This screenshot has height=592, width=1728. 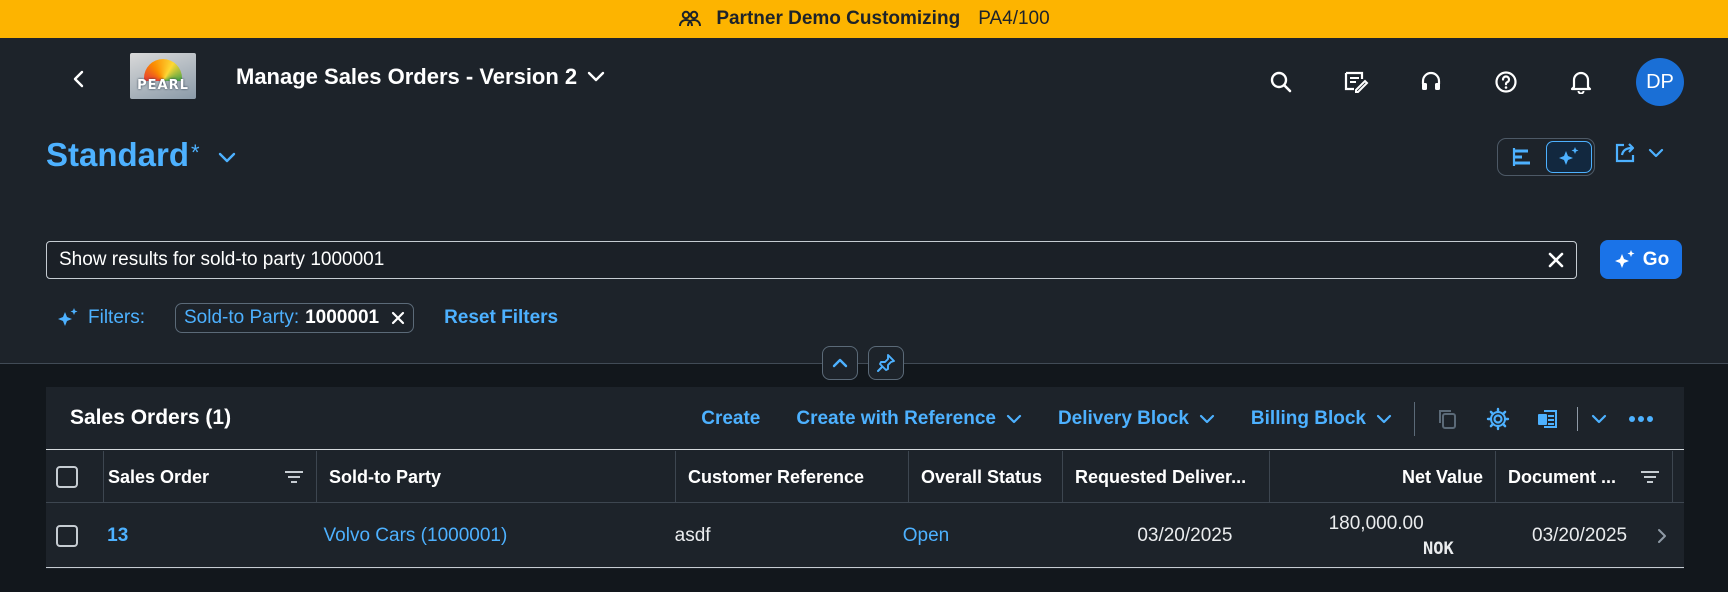 I want to click on back-button, so click(x=79, y=79).